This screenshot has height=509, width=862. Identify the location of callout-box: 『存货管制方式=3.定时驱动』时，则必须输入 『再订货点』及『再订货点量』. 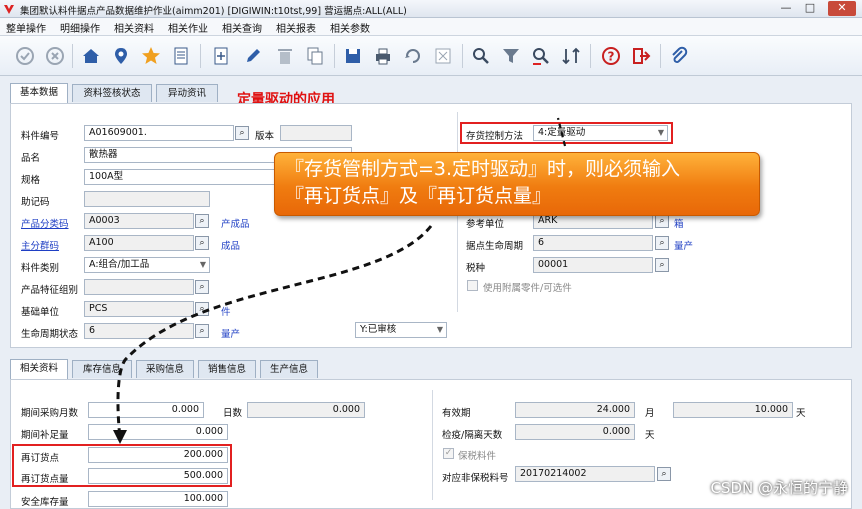
(517, 184).